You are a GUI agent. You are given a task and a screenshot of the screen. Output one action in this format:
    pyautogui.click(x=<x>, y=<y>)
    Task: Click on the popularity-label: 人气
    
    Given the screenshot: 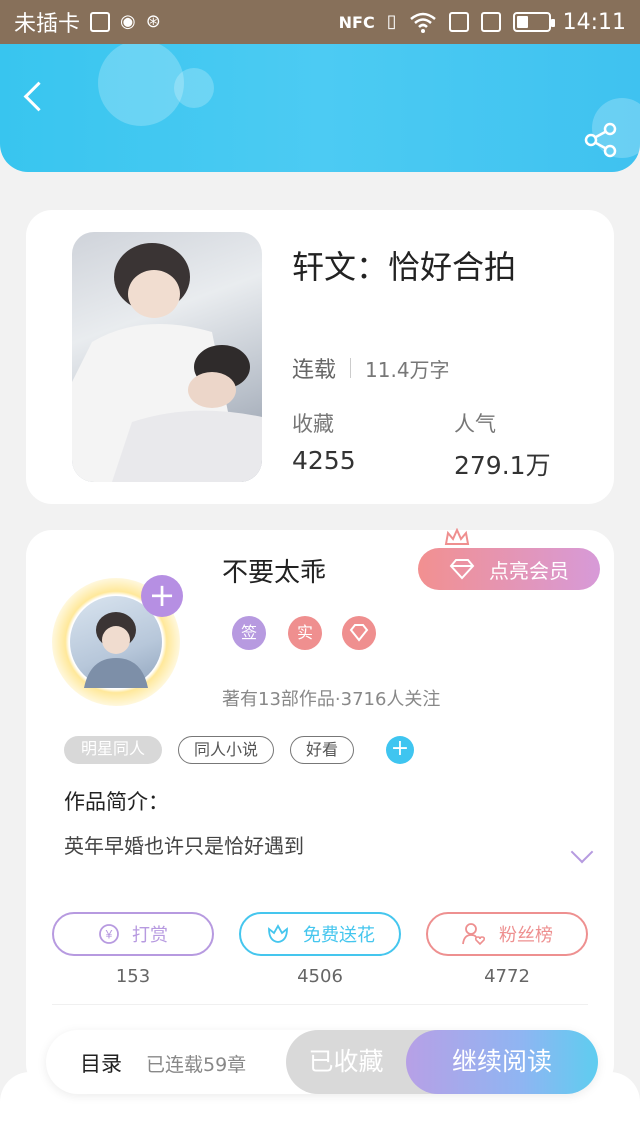 What is the action you would take?
    pyautogui.click(x=475, y=424)
    